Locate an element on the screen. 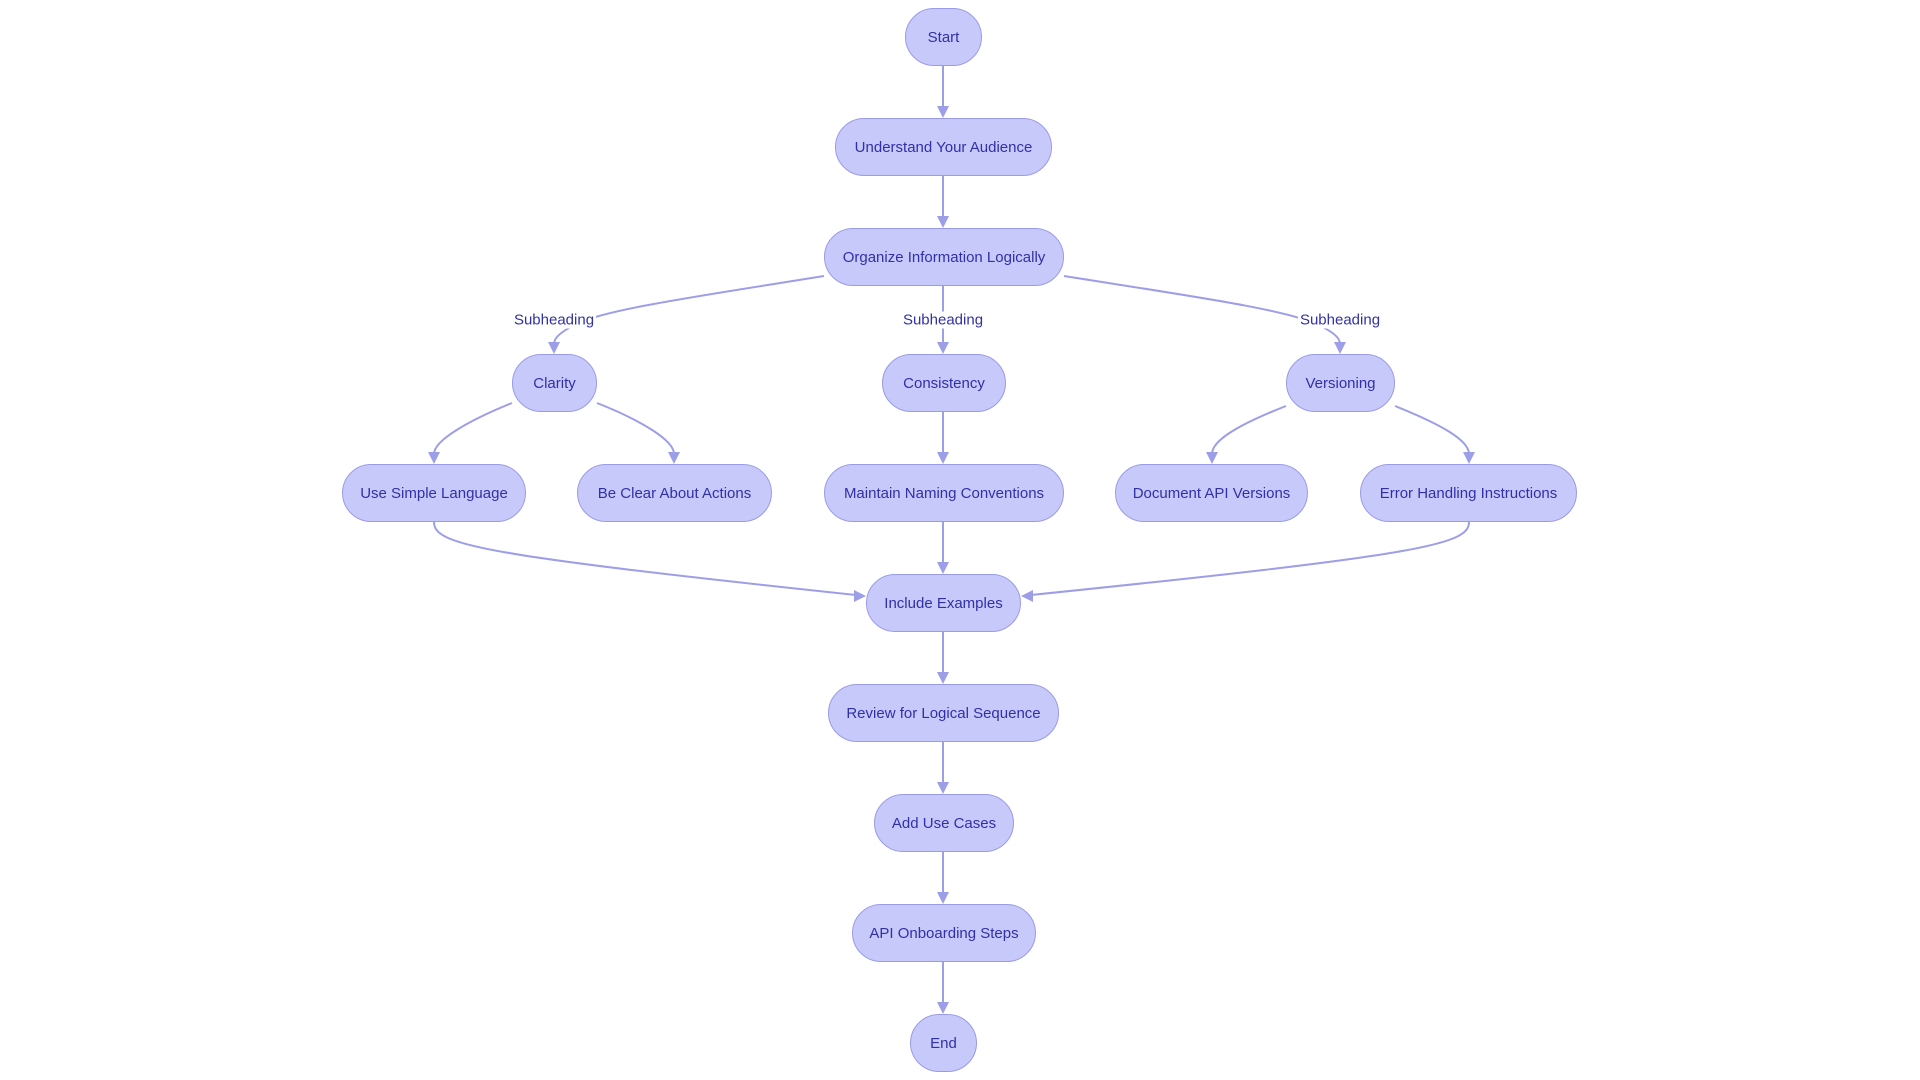  node-naming: Maintain Naming Conventions is located at coordinates (944, 493).